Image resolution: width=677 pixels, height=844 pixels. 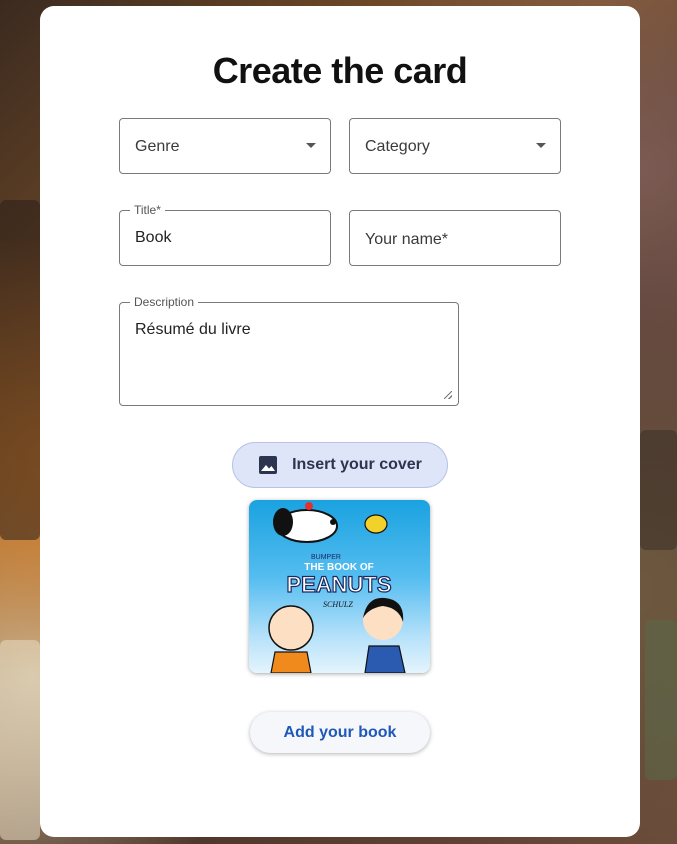 What do you see at coordinates (340, 70) in the screenshot?
I see `page-title: Create the card` at bounding box center [340, 70].